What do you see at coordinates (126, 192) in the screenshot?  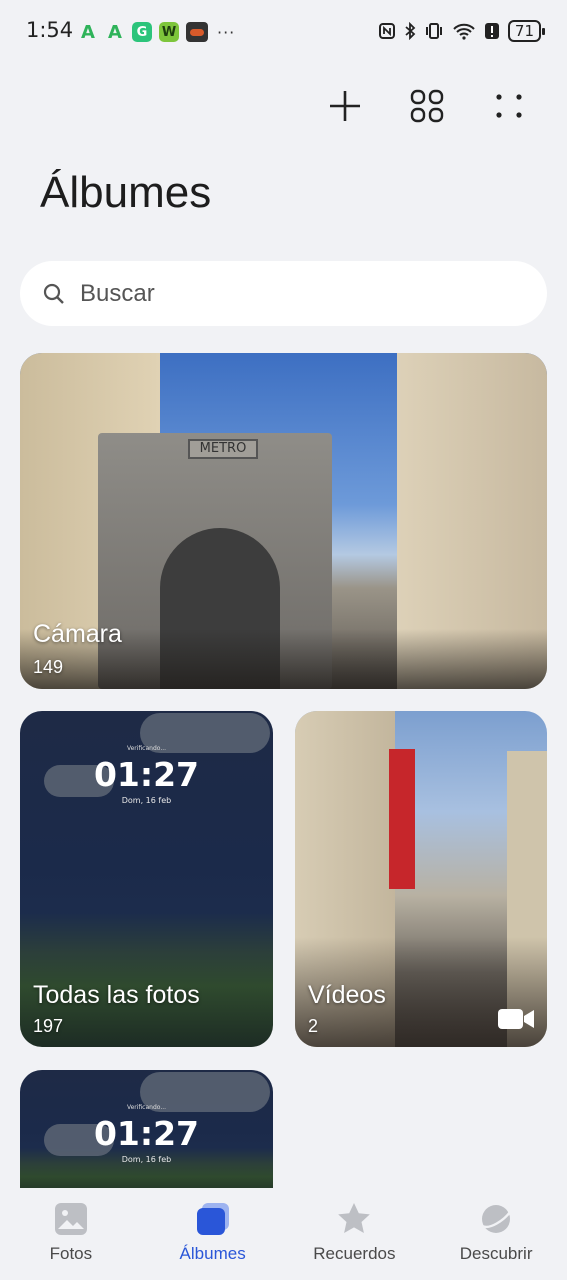 I see `page-title: Álbumes` at bounding box center [126, 192].